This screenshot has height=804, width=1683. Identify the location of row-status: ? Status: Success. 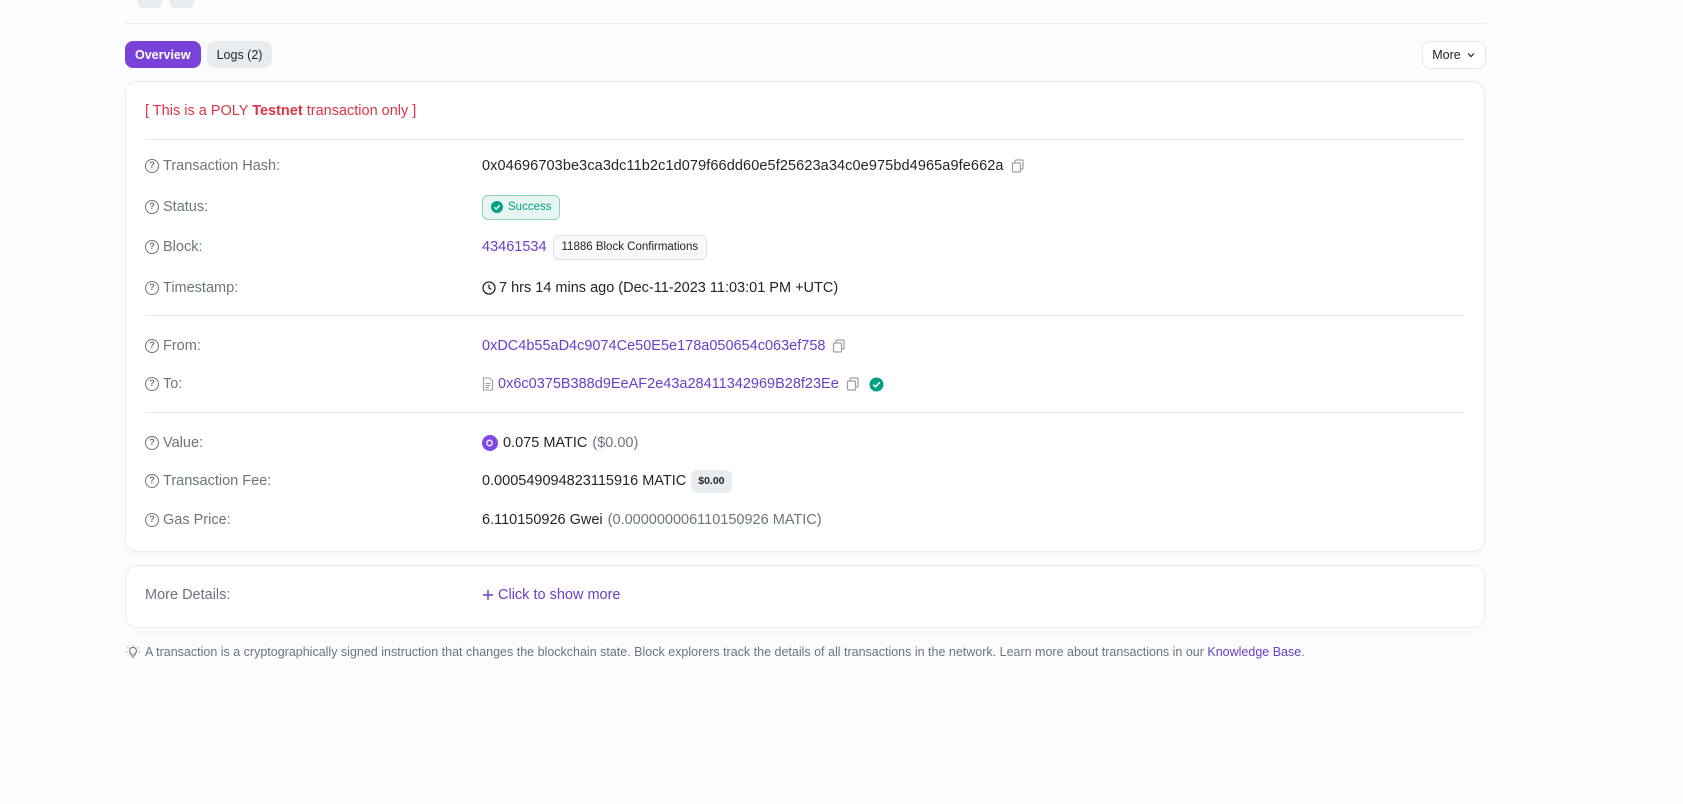
(805, 207).